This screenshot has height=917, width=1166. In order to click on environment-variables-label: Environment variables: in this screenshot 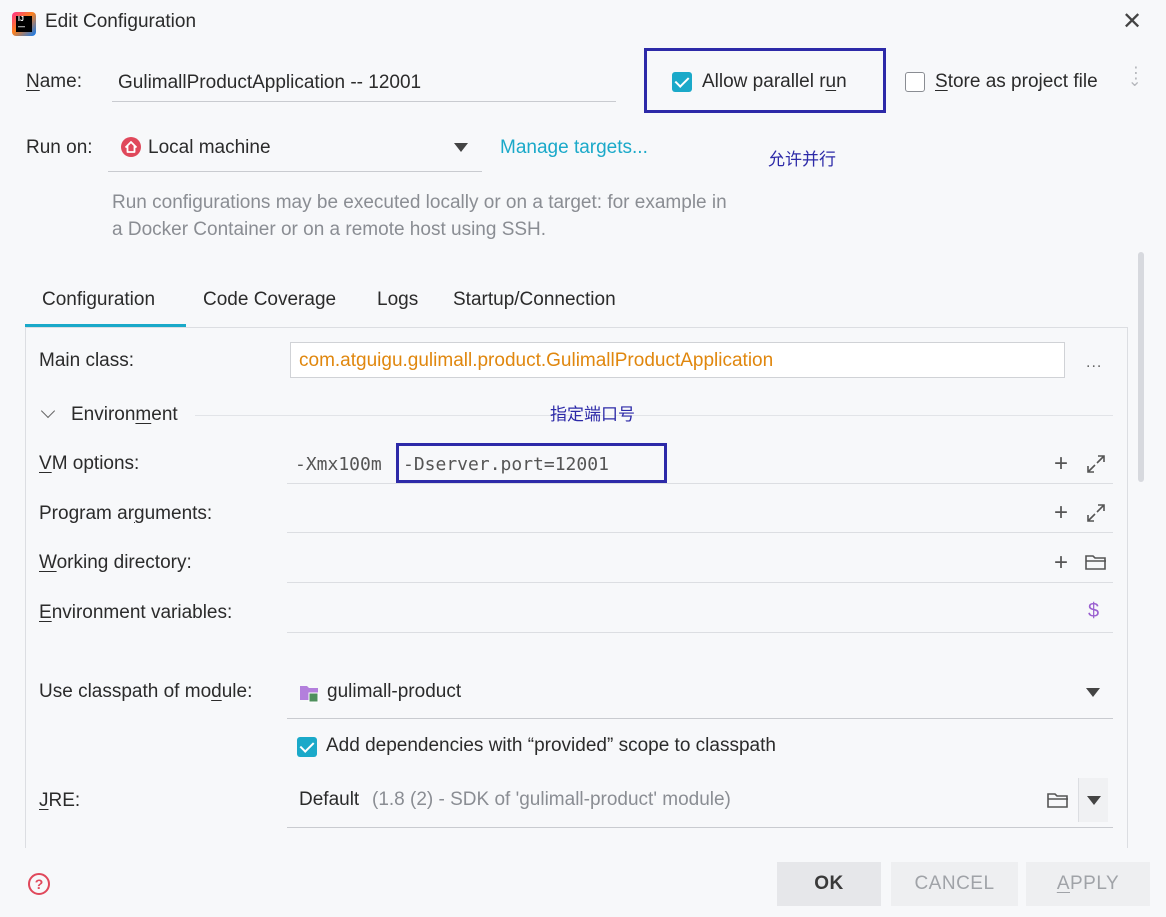, I will do `click(135, 613)`.